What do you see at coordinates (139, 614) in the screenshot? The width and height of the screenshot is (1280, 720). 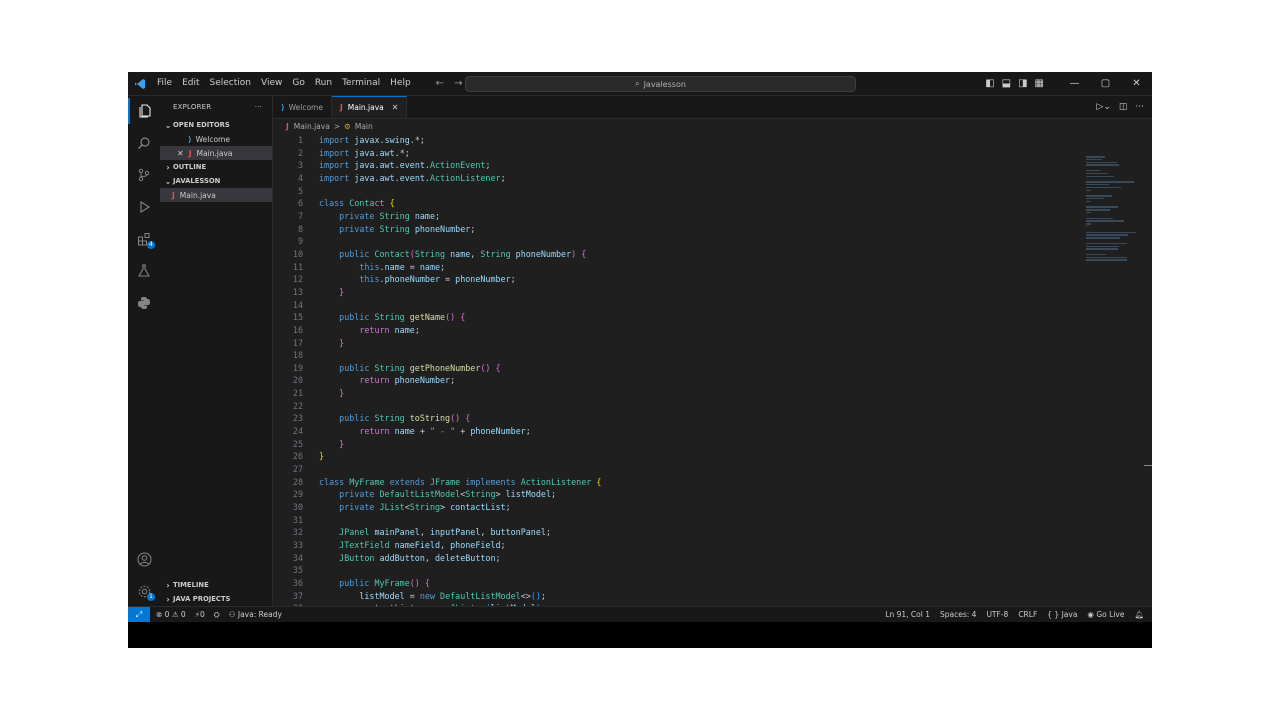 I see `remote-icon: ⤢` at bounding box center [139, 614].